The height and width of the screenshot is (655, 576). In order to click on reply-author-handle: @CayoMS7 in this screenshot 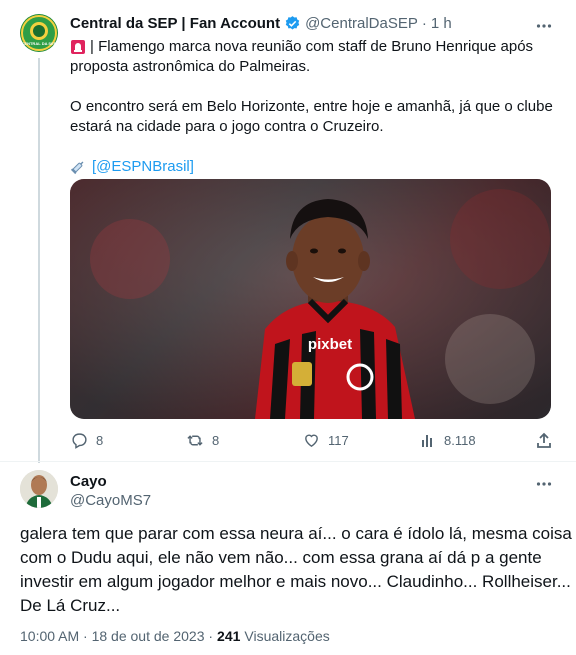, I will do `click(110, 500)`.